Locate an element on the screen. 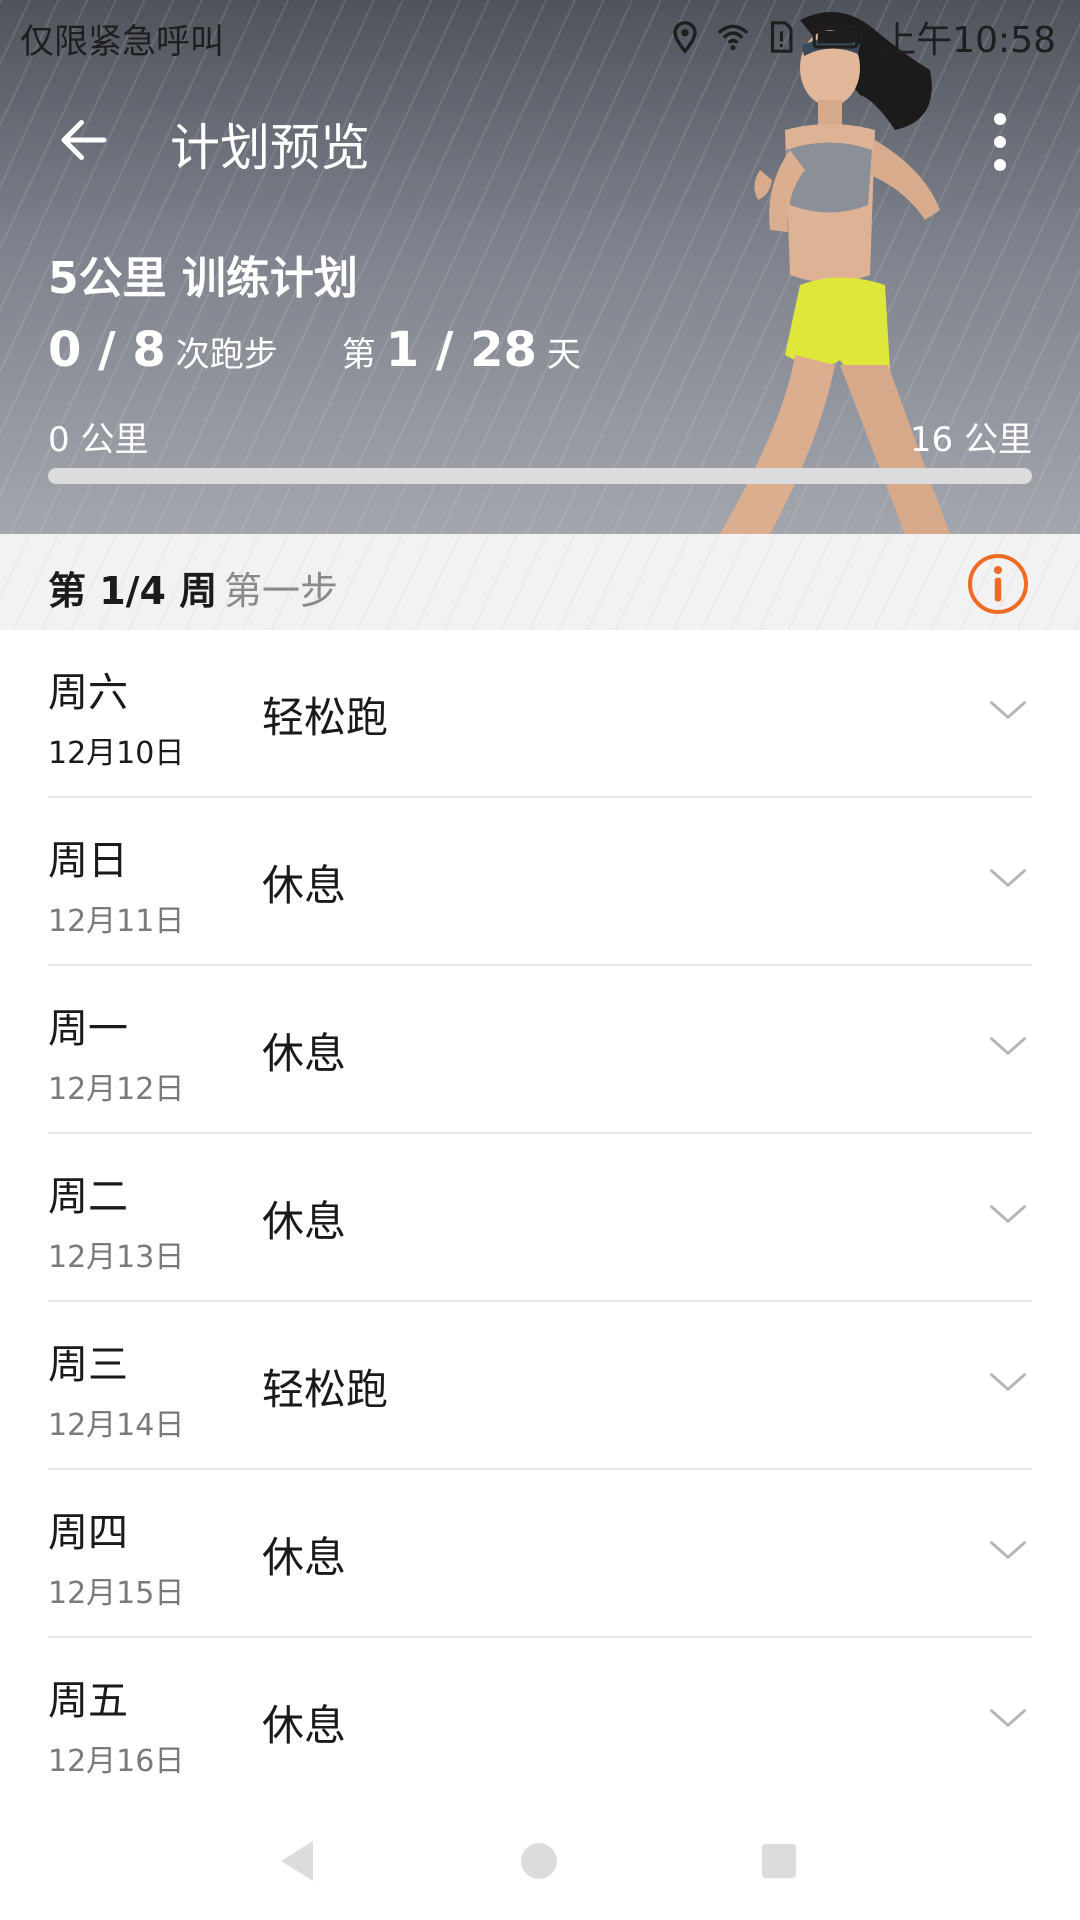  plan-stats: 0 / 8 次跑步 第 1 / 28 天 is located at coordinates (314, 352).